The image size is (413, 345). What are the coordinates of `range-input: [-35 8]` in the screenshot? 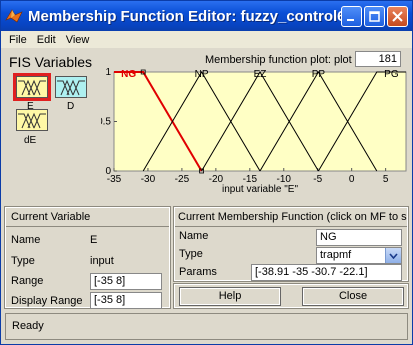 It's located at (126, 281).